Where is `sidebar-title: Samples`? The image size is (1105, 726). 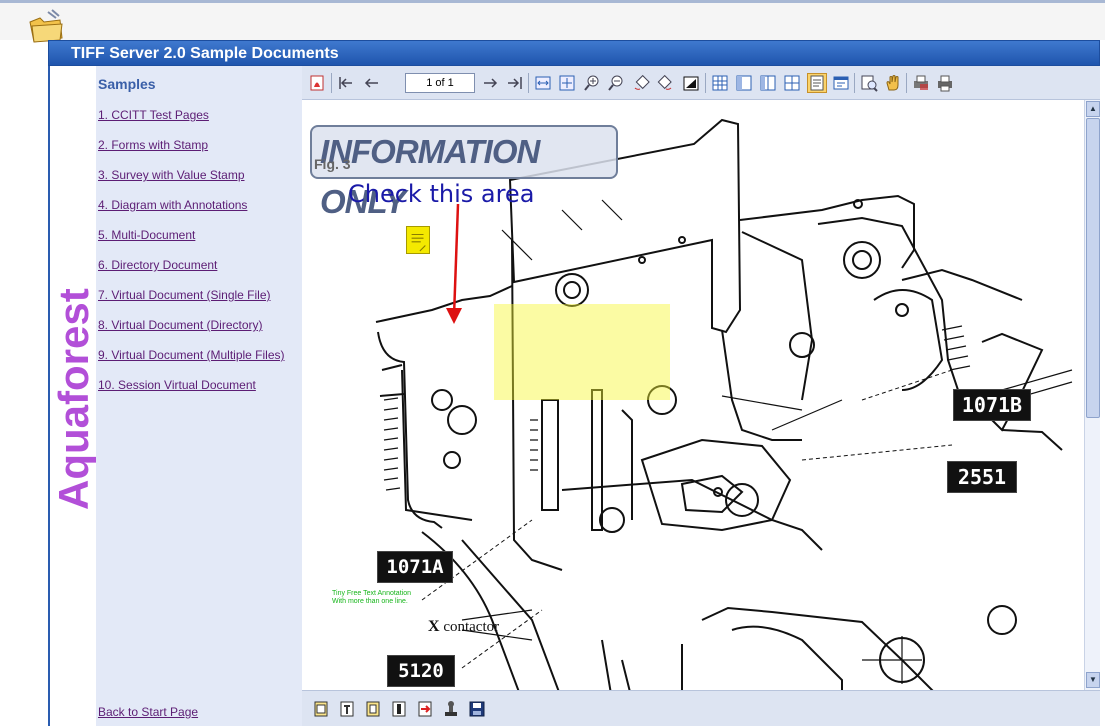
sidebar-title: Samples is located at coordinates (127, 84).